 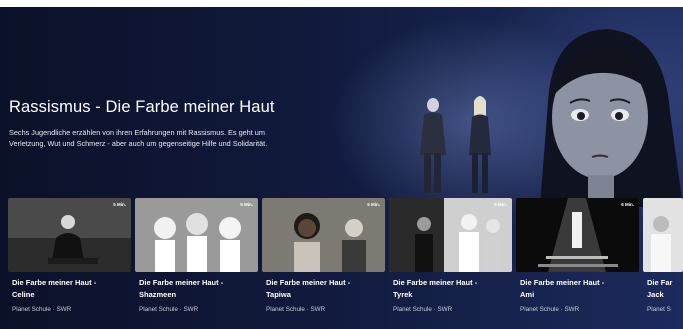 What do you see at coordinates (452, 289) in the screenshot?
I see `episode-title: Die Farbe meiner Haut - Tyrek` at bounding box center [452, 289].